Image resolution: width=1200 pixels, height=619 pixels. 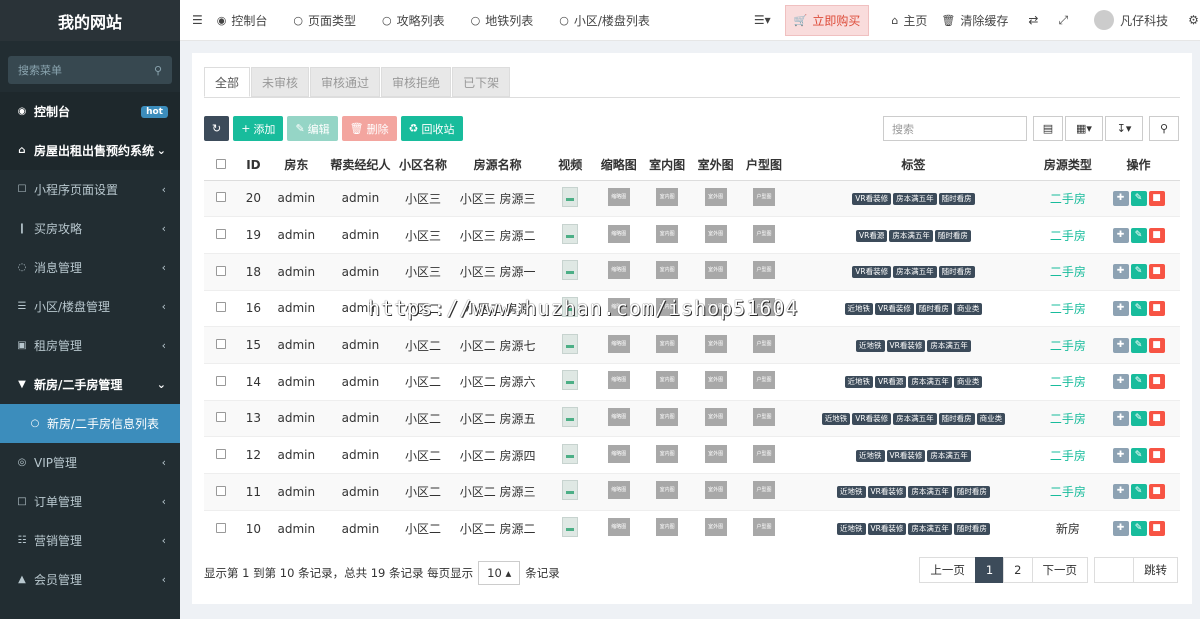 I want to click on col-agent: 帮卖经纪人, so click(x=360, y=165).